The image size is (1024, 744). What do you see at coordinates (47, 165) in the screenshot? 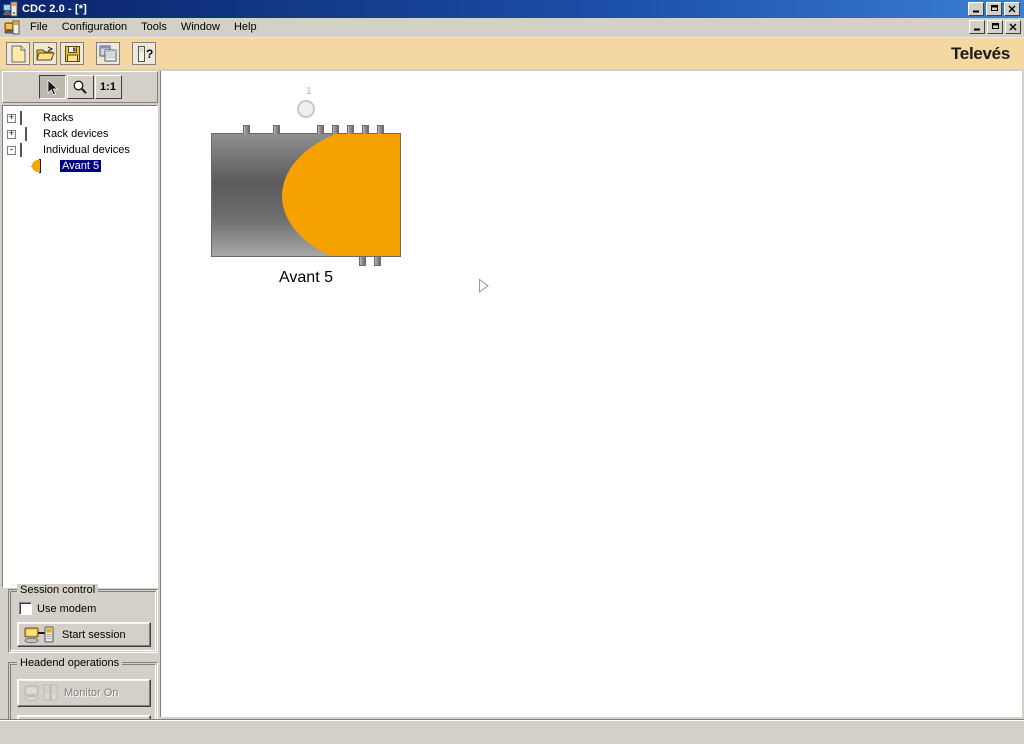
I see `avant-device-icon` at bounding box center [47, 165].